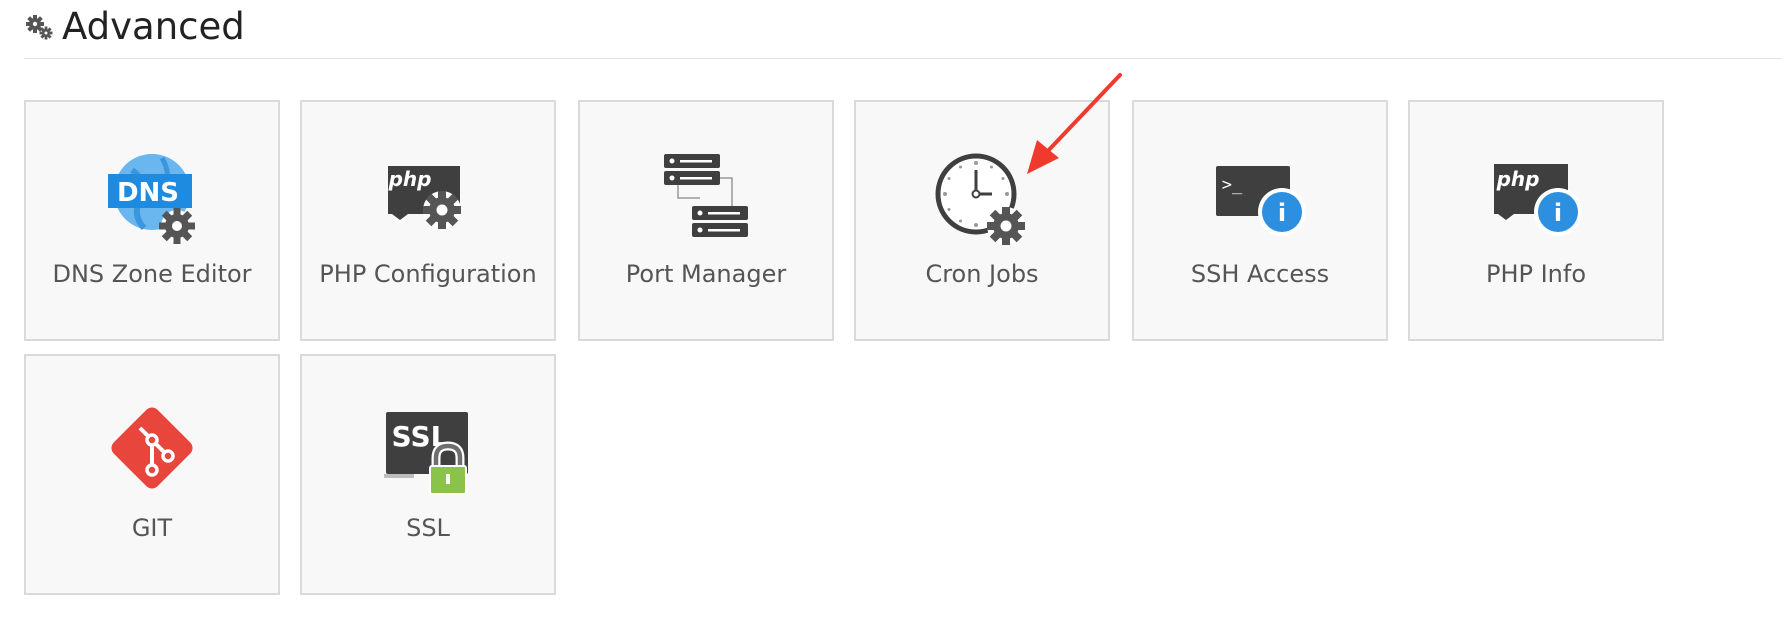 The image size is (1782, 620). I want to click on tile-ssh-access: >_ i SSH Access, so click(1260, 220).